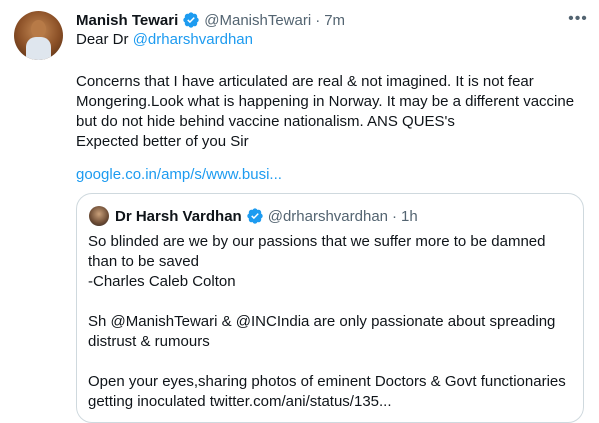 The height and width of the screenshot is (423, 599). Describe the element at coordinates (328, 216) in the screenshot. I see `quoted-author-handle: @drharshvardhan` at that location.